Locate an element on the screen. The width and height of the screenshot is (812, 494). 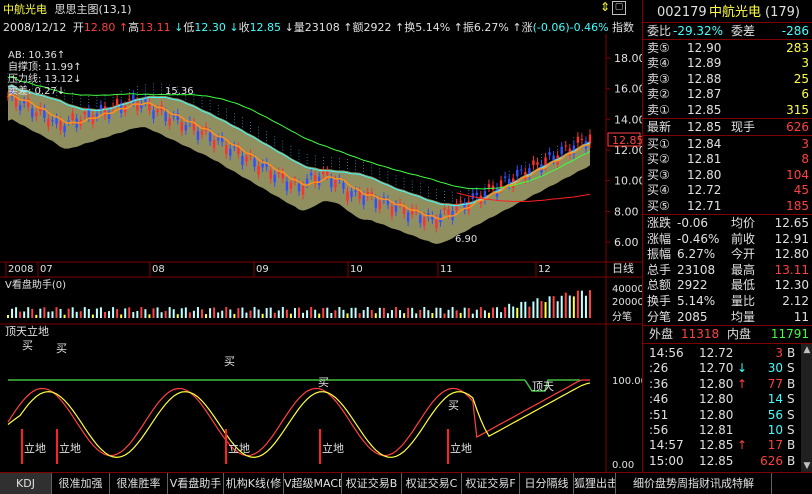
current-hand: 626 is located at coordinates (797, 127).